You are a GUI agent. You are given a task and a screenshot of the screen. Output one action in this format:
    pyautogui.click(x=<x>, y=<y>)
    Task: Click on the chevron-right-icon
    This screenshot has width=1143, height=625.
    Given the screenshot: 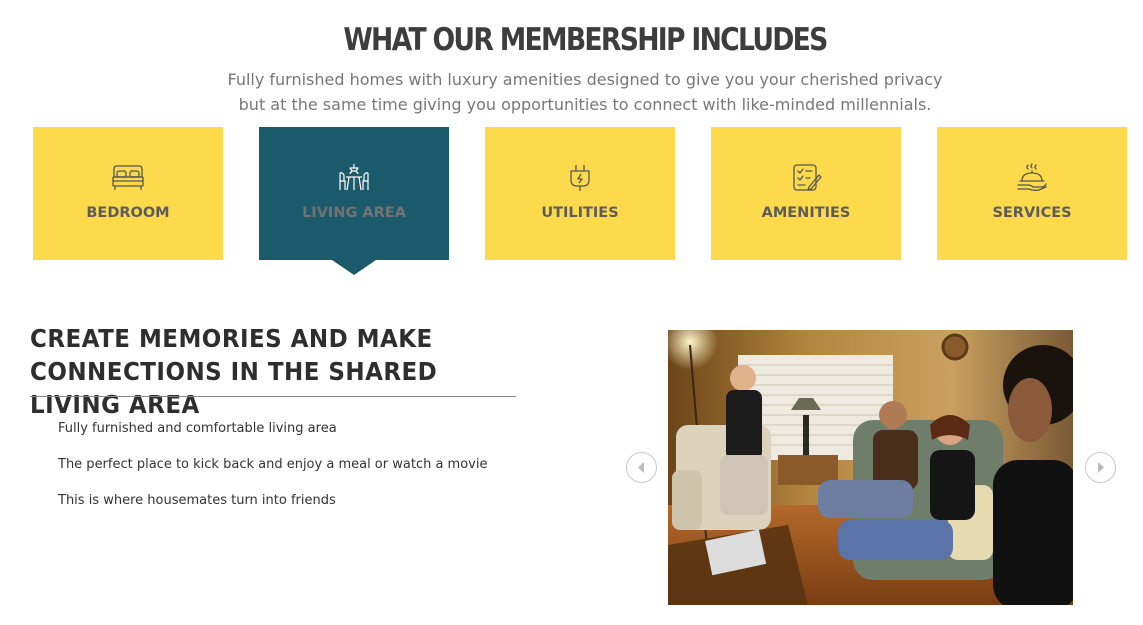 What is the action you would take?
    pyautogui.click(x=1100, y=467)
    